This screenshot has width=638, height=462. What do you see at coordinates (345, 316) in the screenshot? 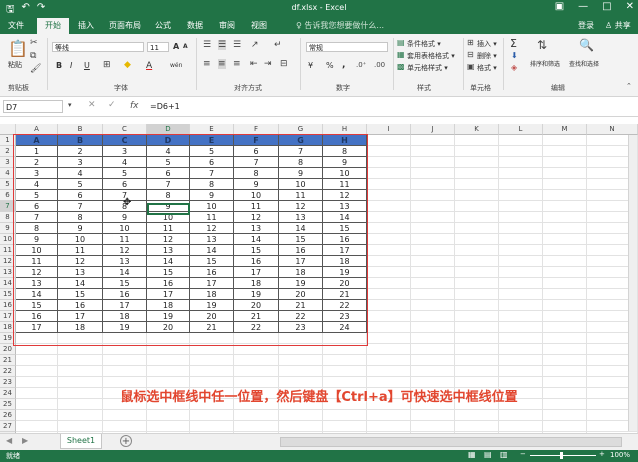
I see `grid-cell: 23` at bounding box center [345, 316].